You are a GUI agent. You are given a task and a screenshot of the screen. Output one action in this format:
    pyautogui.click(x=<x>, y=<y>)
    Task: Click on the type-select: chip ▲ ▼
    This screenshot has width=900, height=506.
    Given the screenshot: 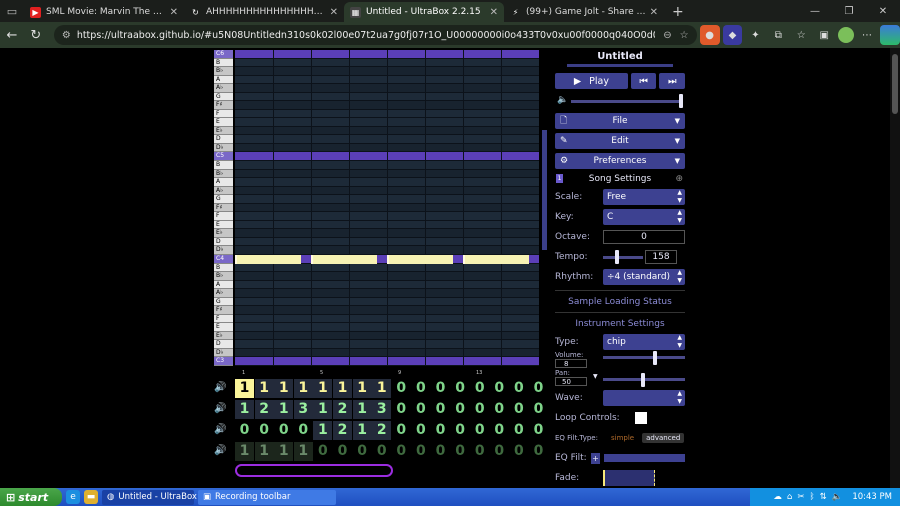 What is the action you would take?
    pyautogui.click(x=644, y=342)
    